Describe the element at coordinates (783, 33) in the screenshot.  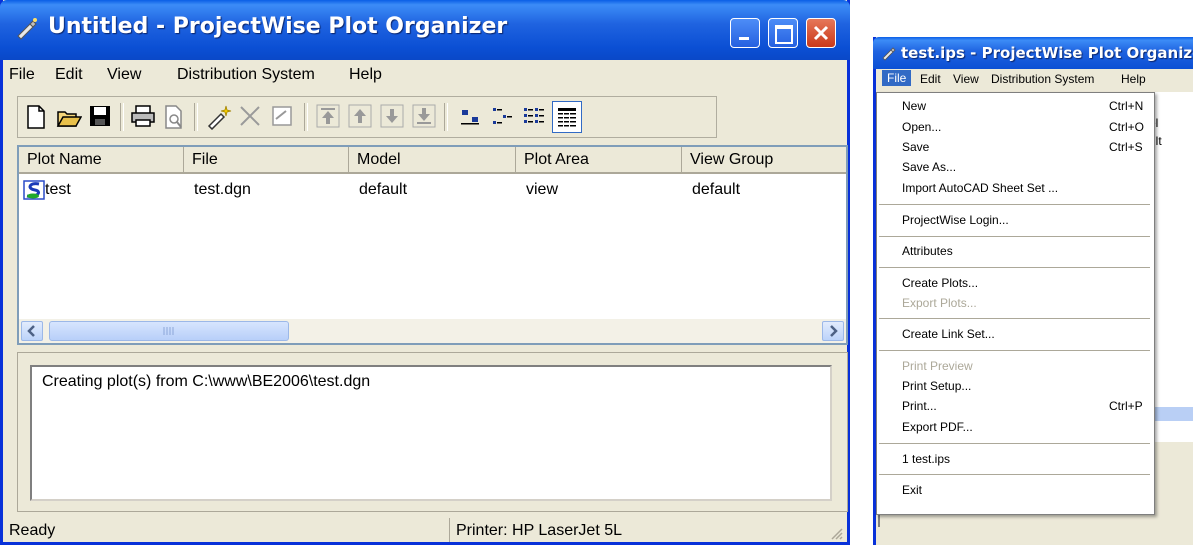
I see `maximize-button` at that location.